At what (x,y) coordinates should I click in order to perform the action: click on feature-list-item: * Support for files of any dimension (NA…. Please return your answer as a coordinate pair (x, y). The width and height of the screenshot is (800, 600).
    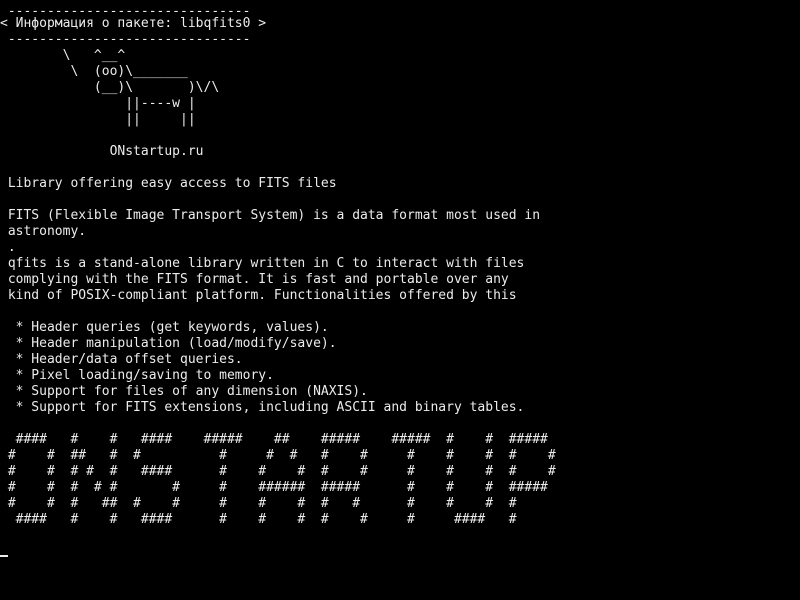
    Looking at the image, I should click on (184, 391).